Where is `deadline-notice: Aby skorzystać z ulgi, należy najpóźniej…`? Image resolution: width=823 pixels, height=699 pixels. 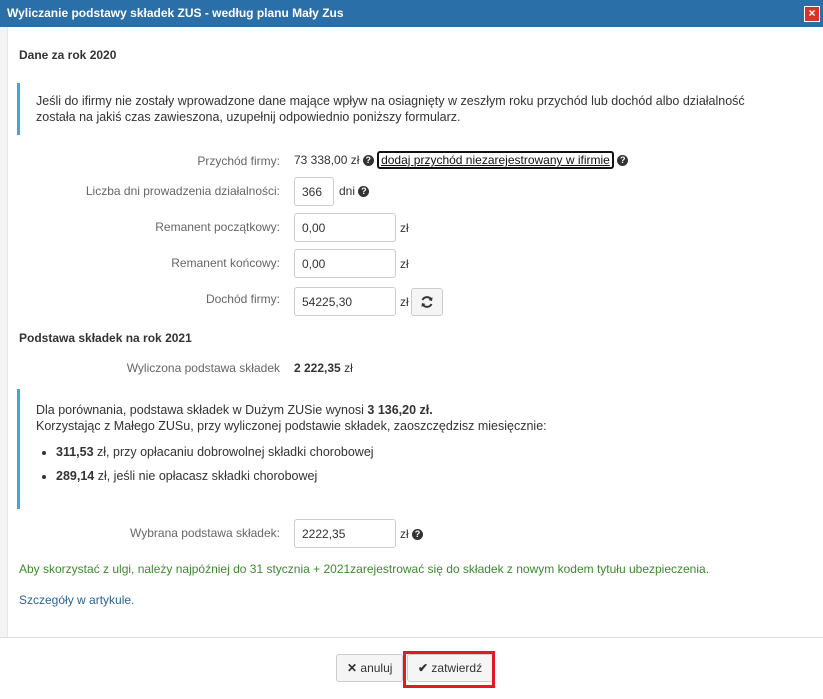 deadline-notice: Aby skorzystać z ulgi, należy najpóźniej… is located at coordinates (364, 569).